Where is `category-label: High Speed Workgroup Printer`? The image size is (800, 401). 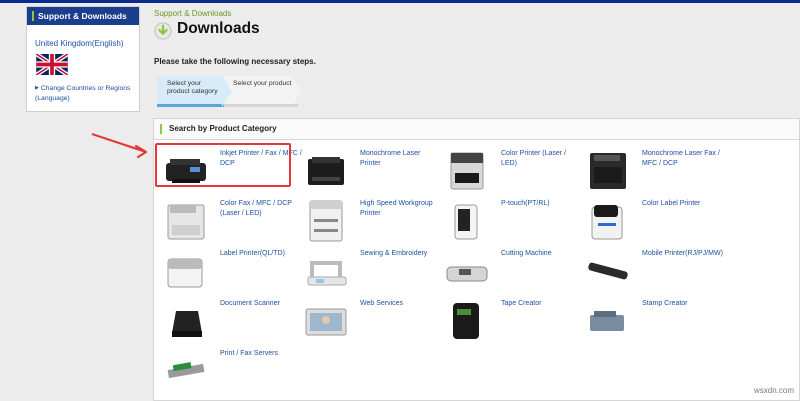 category-label: High Speed Workgroup Printer is located at coordinates (396, 208).